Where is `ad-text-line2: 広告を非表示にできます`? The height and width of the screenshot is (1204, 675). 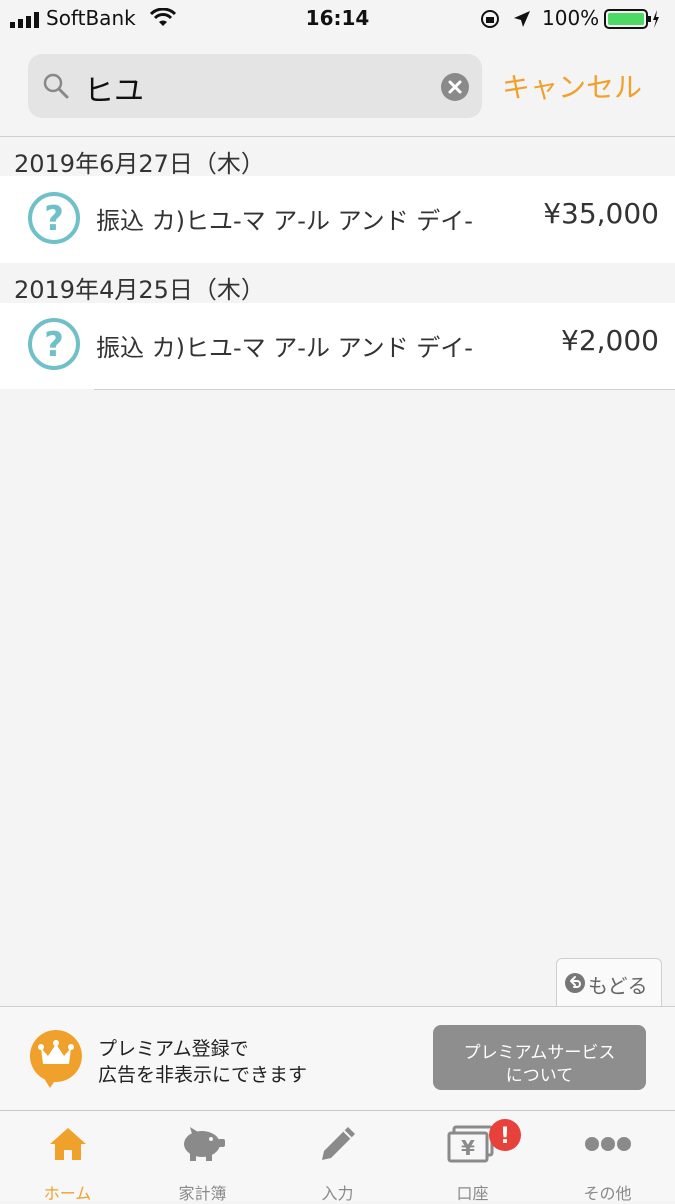
ad-text-line2: 広告を非表示にできます is located at coordinates (203, 1075).